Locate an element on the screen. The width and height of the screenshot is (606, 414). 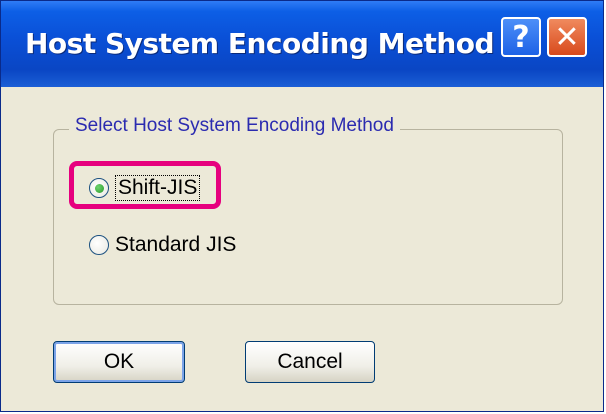
help-button: ? is located at coordinates (521, 37).